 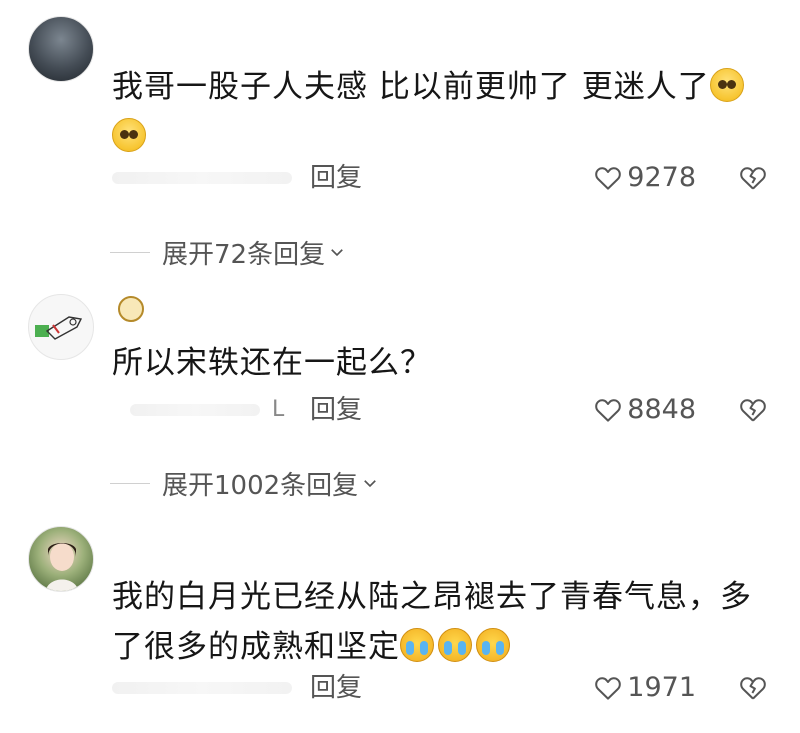 I want to click on comment-body: 所以宋轶还在一起么？, so click(x=272, y=363).